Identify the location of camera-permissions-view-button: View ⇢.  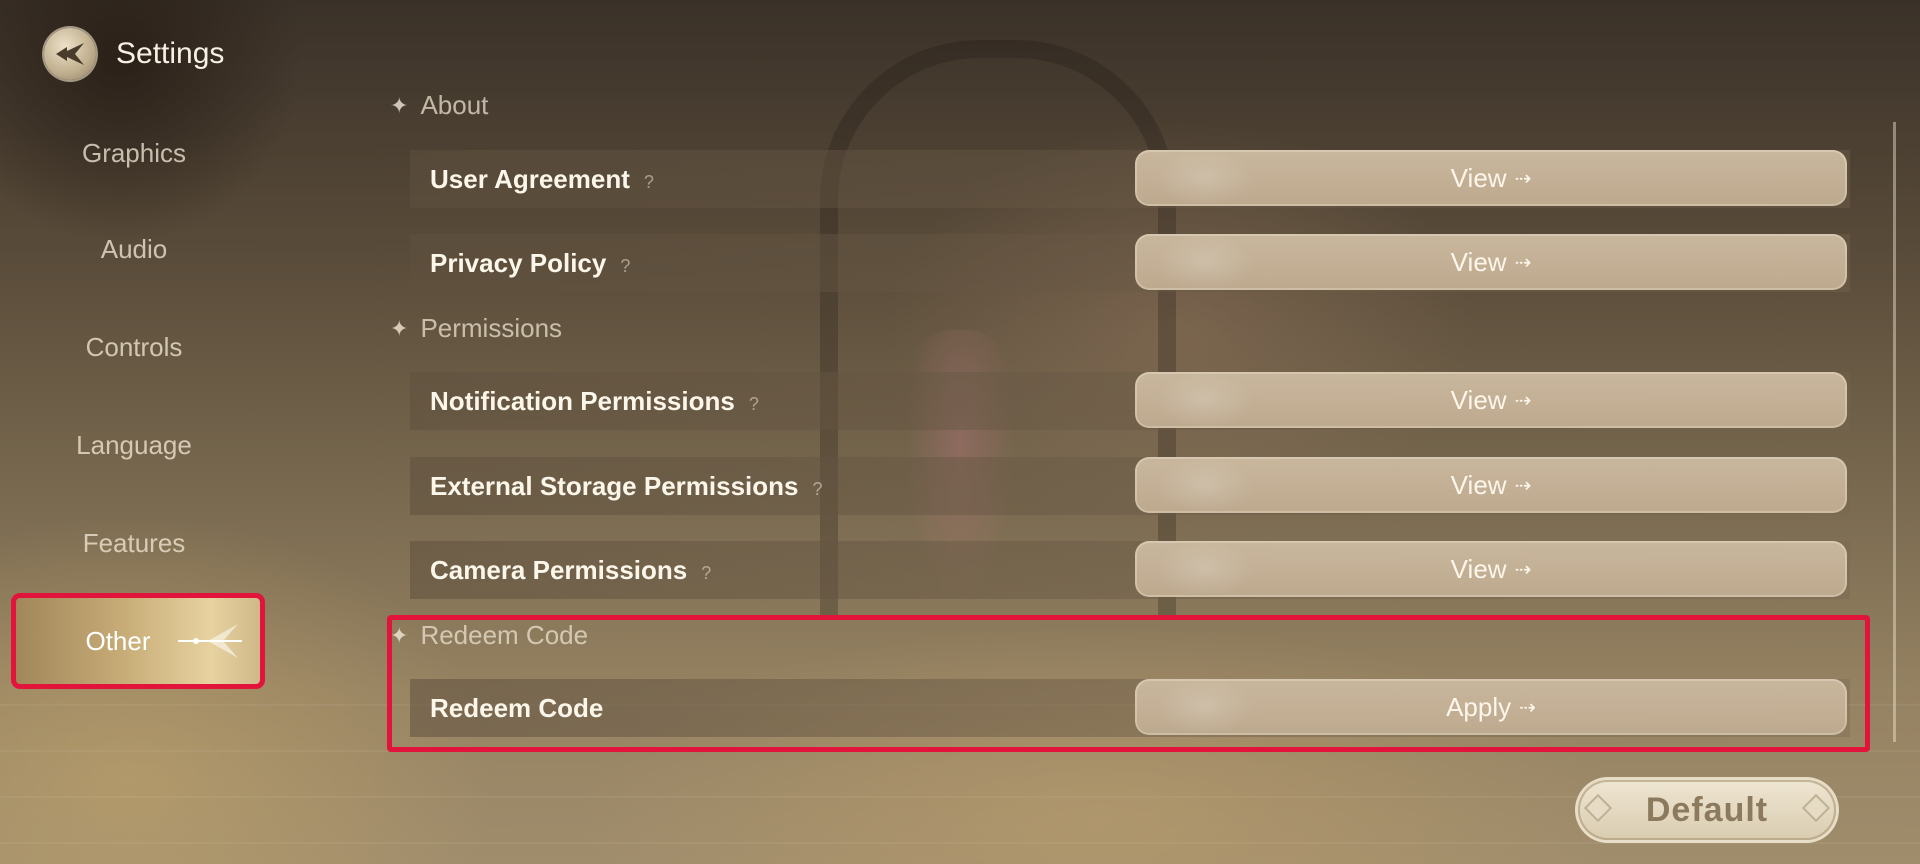
(1491, 569).